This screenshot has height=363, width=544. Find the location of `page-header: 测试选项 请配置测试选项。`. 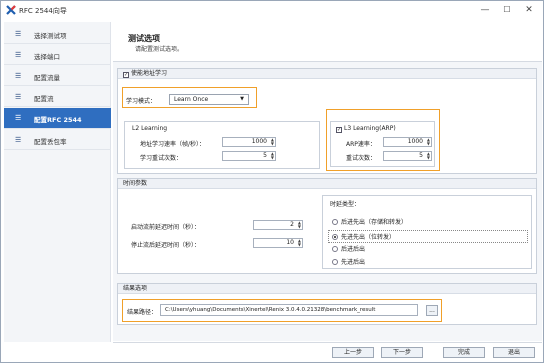

page-header: 测试选项 请配置测试选项。 is located at coordinates (327, 41).